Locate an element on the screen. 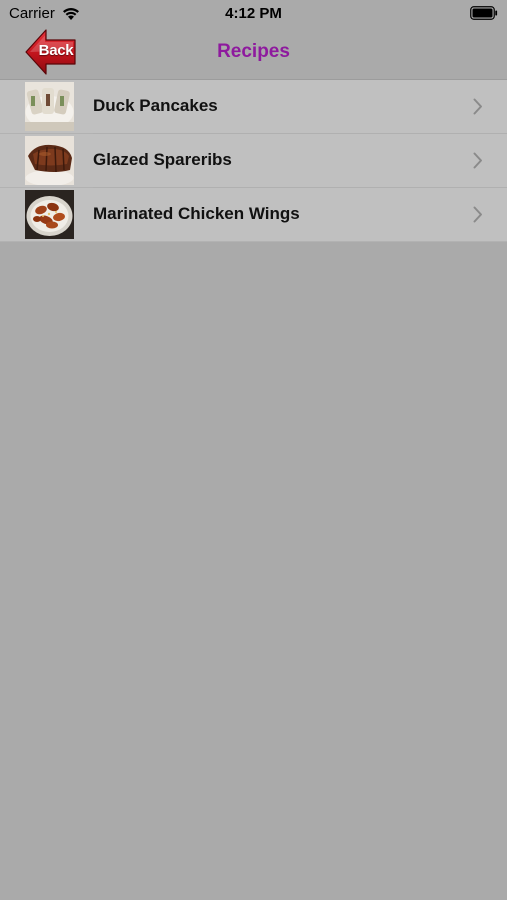  list-item: Marinated Chicken Wings is located at coordinates (253, 215).